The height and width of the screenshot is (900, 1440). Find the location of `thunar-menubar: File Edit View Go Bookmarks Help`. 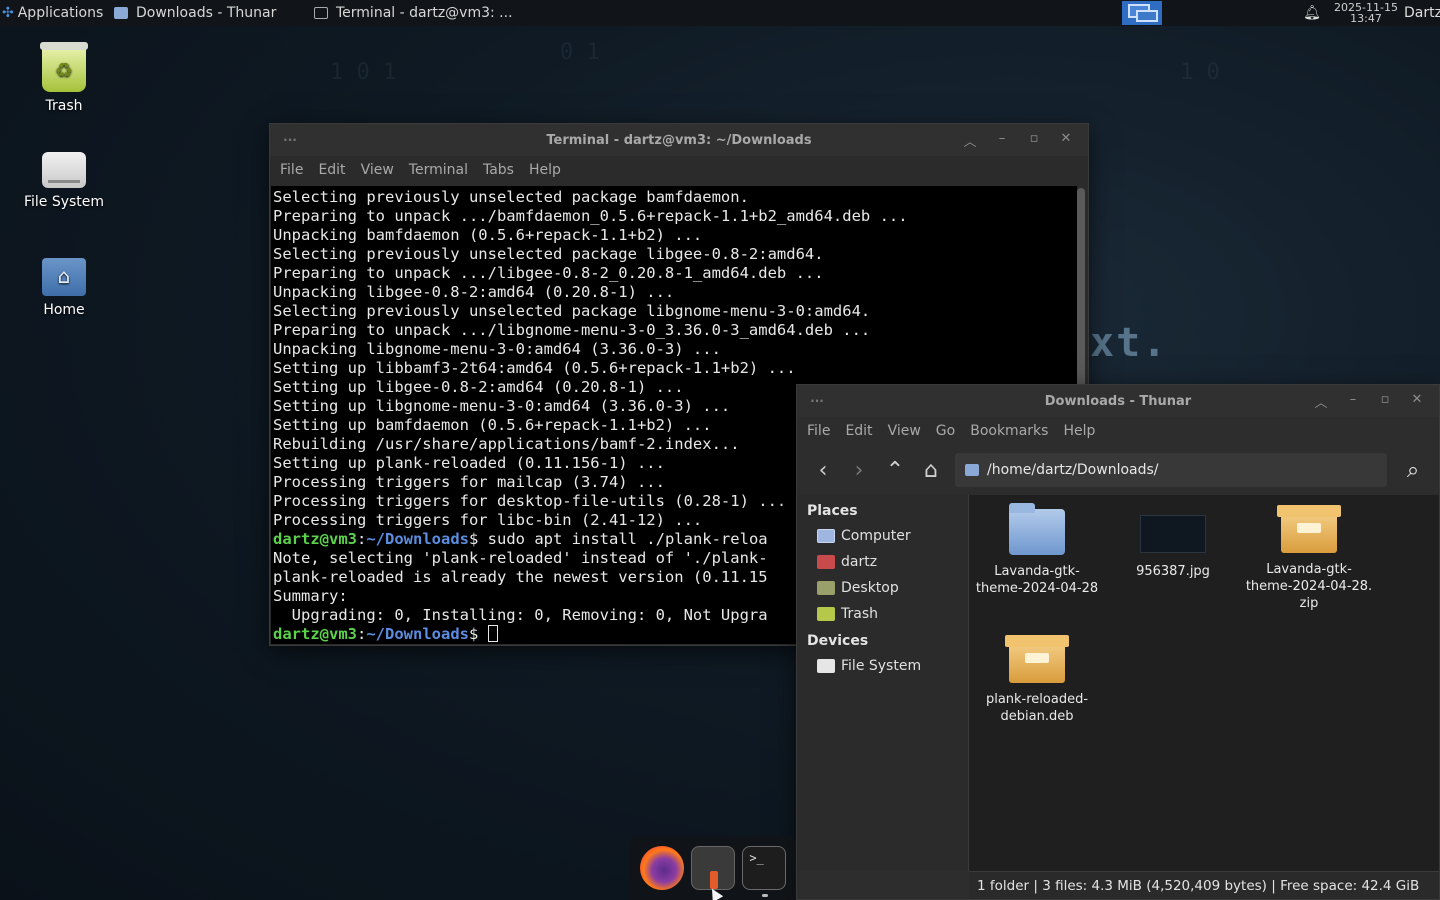

thunar-menubar: File Edit View Go Bookmarks Help is located at coordinates (1118, 431).